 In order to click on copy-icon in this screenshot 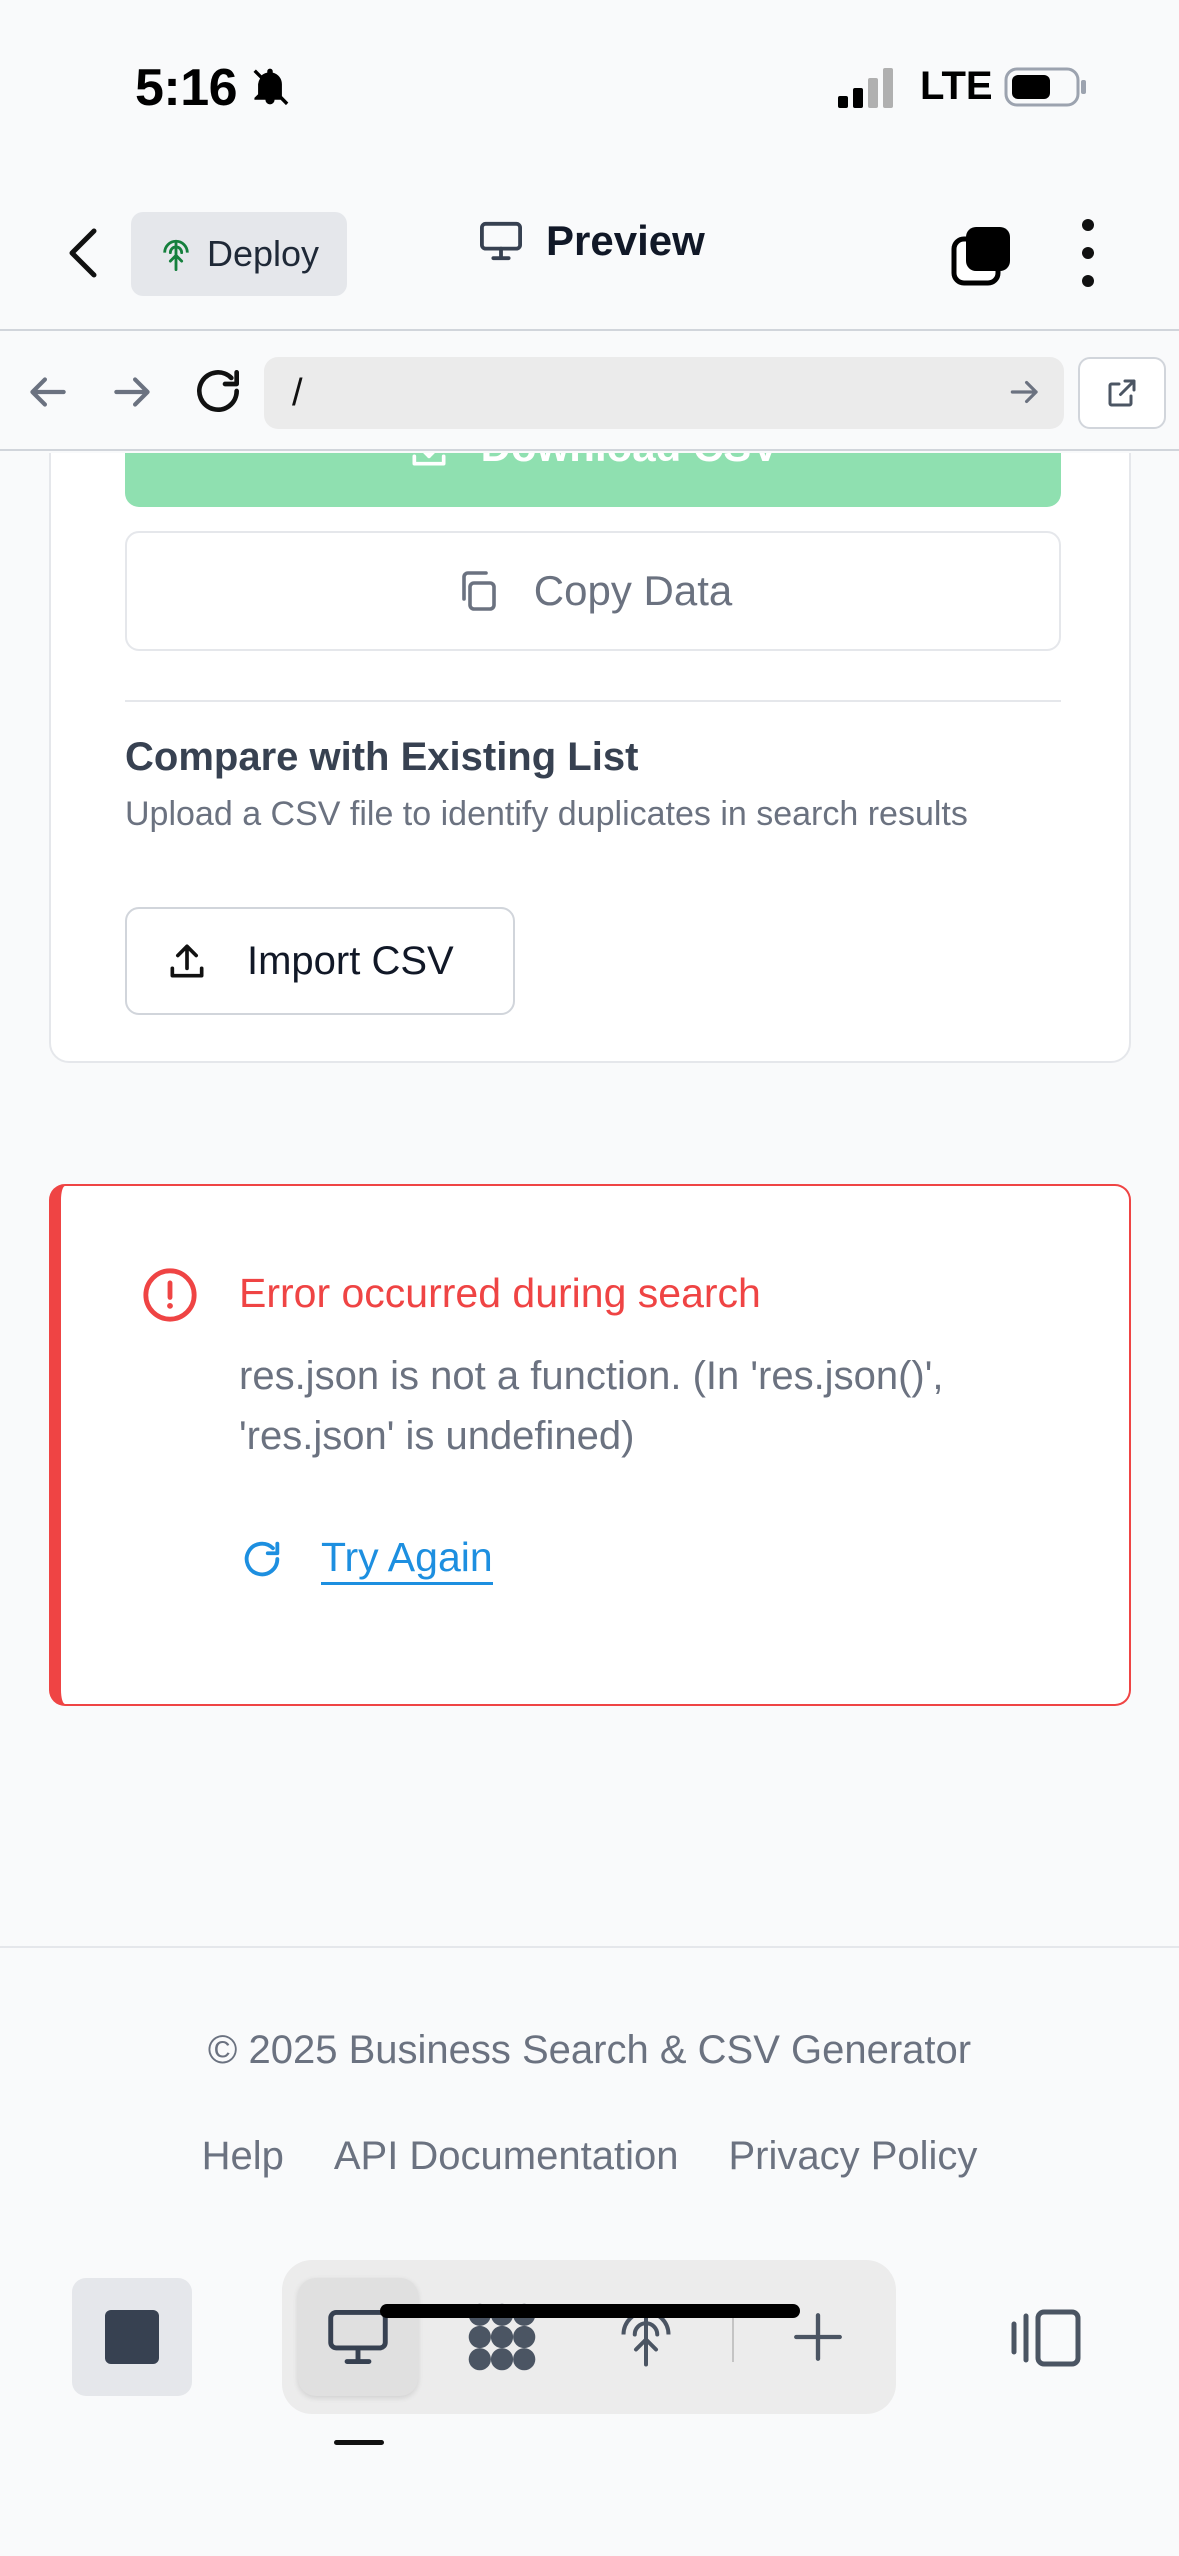, I will do `click(478, 591)`.